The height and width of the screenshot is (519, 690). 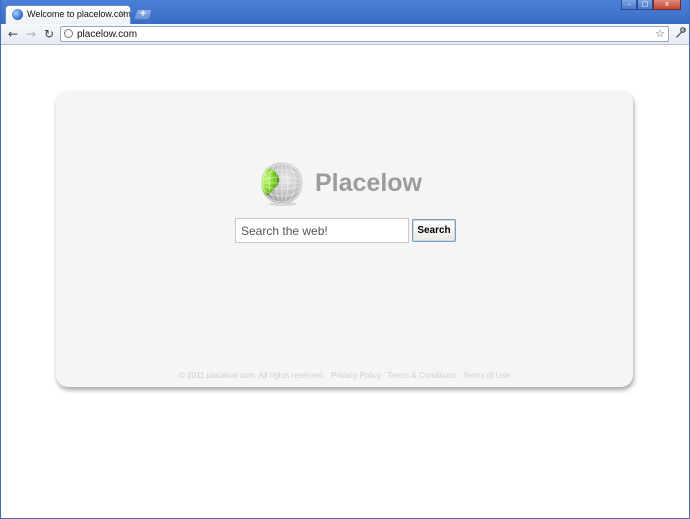 I want to click on close-window-button: x, so click(x=667, y=5).